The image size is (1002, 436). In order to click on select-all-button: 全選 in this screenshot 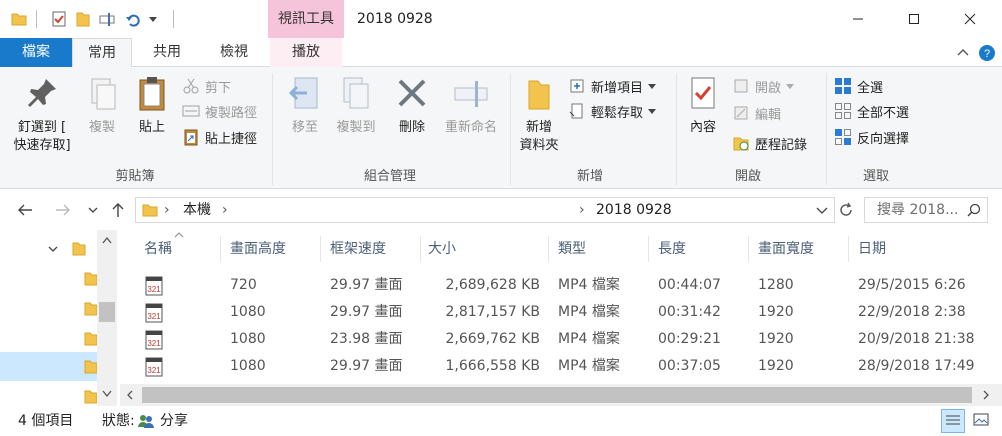, I will do `click(858, 86)`.